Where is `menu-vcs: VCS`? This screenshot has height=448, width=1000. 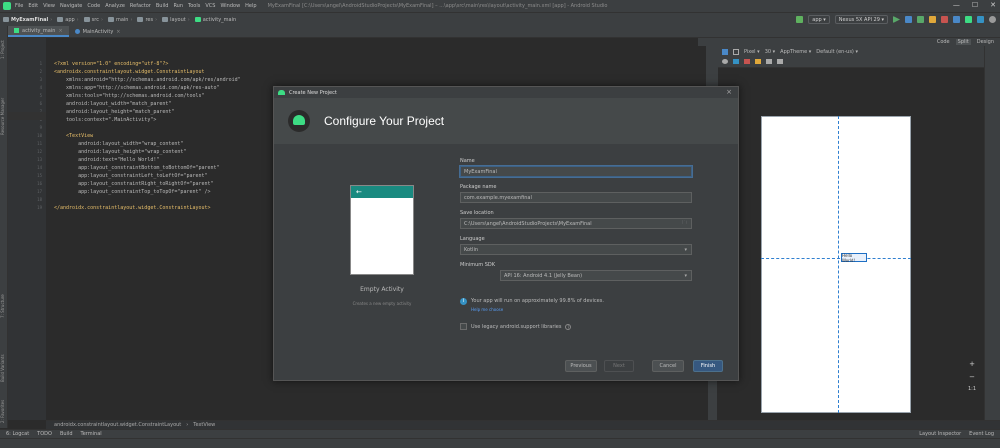 menu-vcs: VCS is located at coordinates (210, 6).